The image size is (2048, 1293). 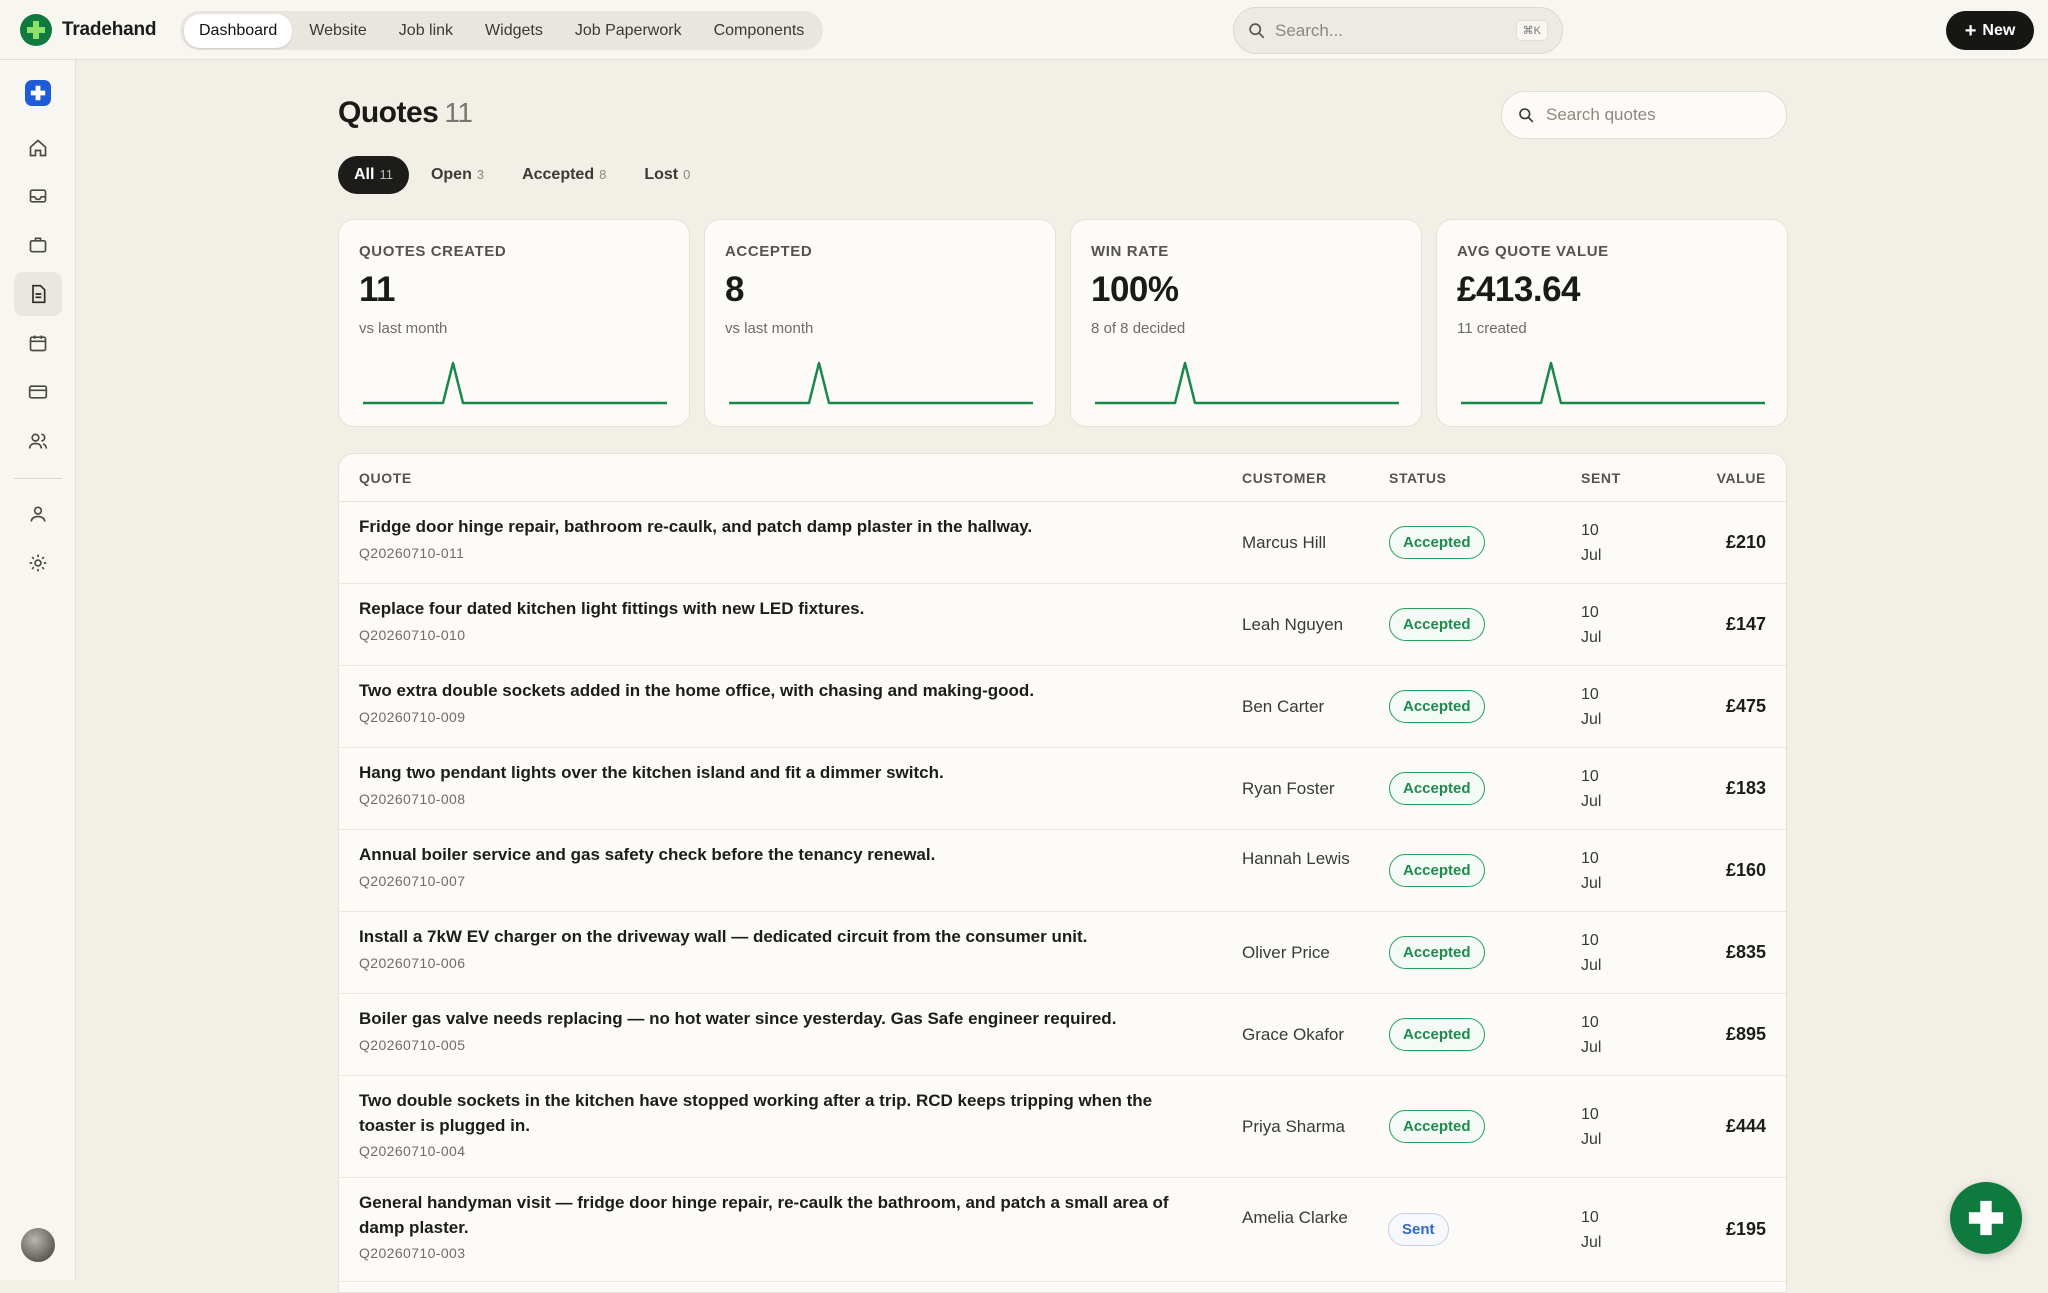 What do you see at coordinates (1741, 478) in the screenshot?
I see `column-header-value: VALUE` at bounding box center [1741, 478].